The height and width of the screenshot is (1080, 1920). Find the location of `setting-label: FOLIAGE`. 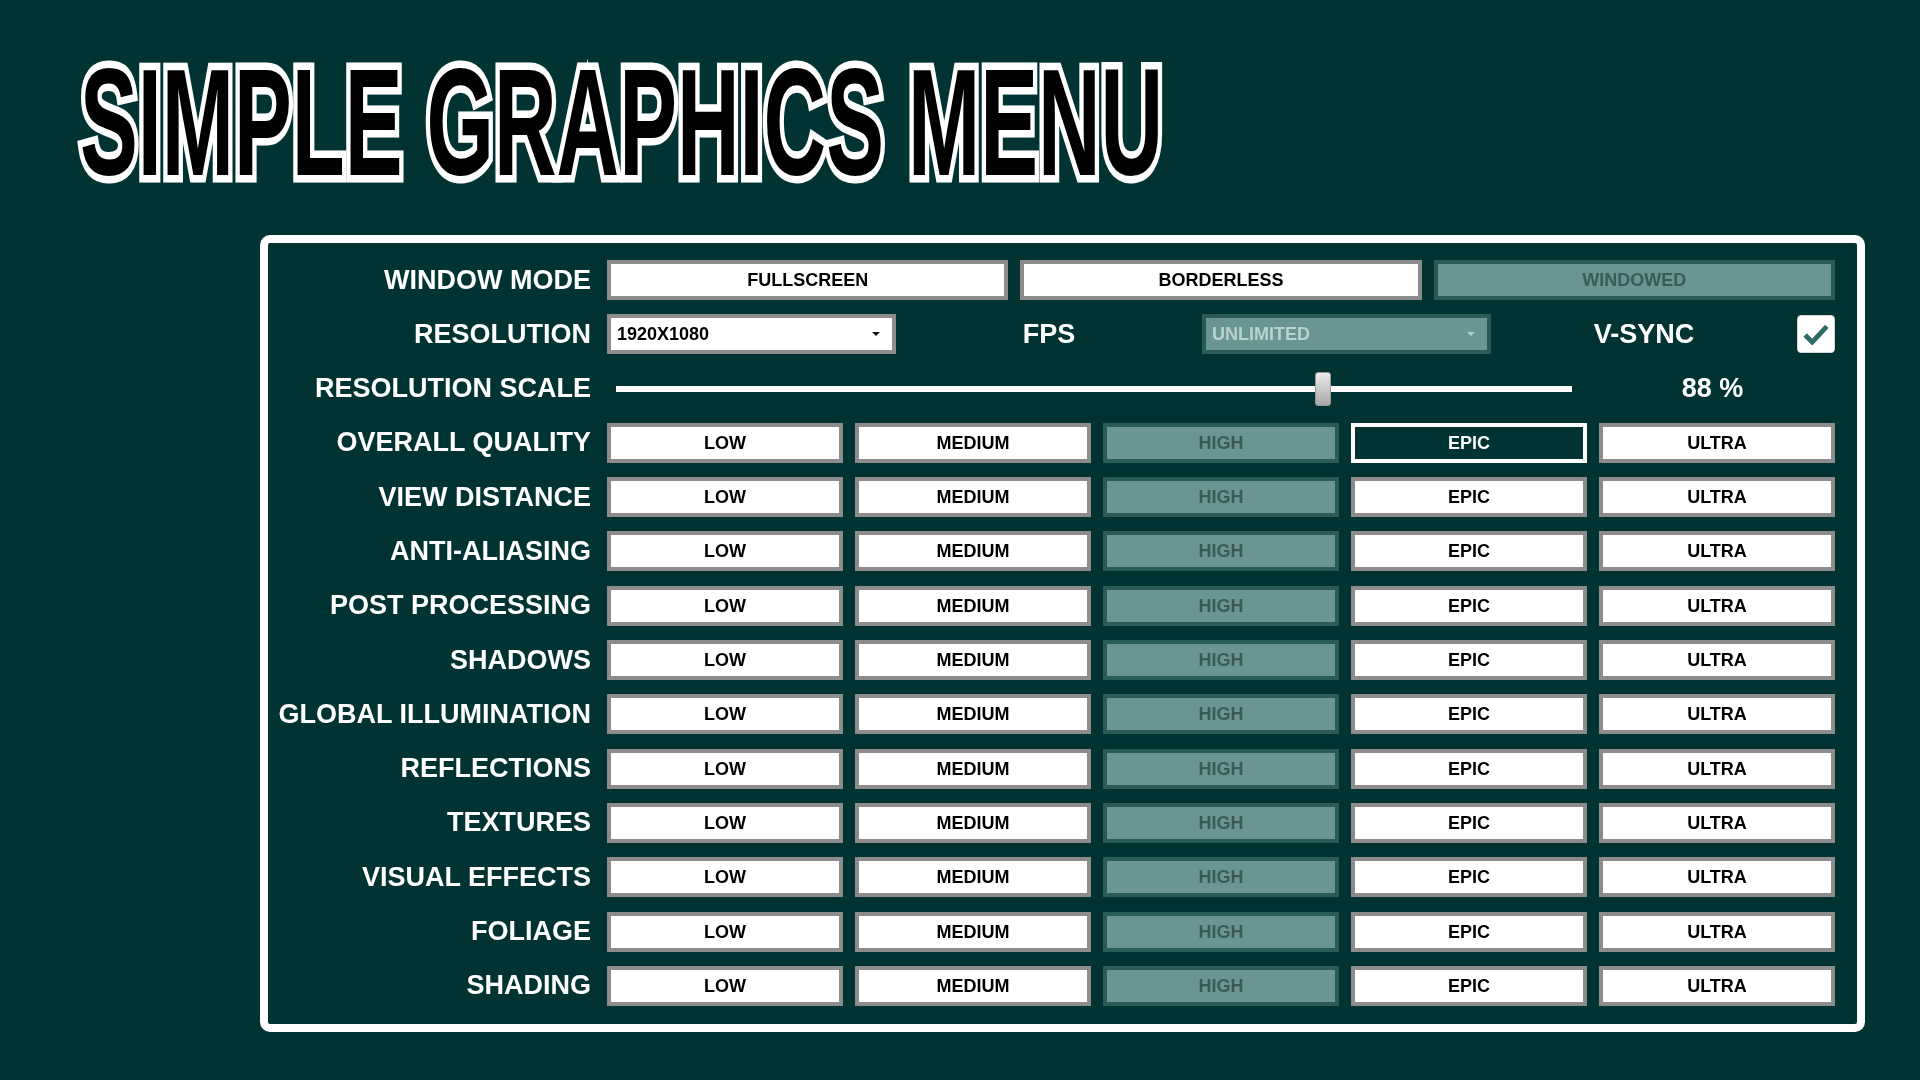

setting-label: FOLIAGE is located at coordinates (531, 932).